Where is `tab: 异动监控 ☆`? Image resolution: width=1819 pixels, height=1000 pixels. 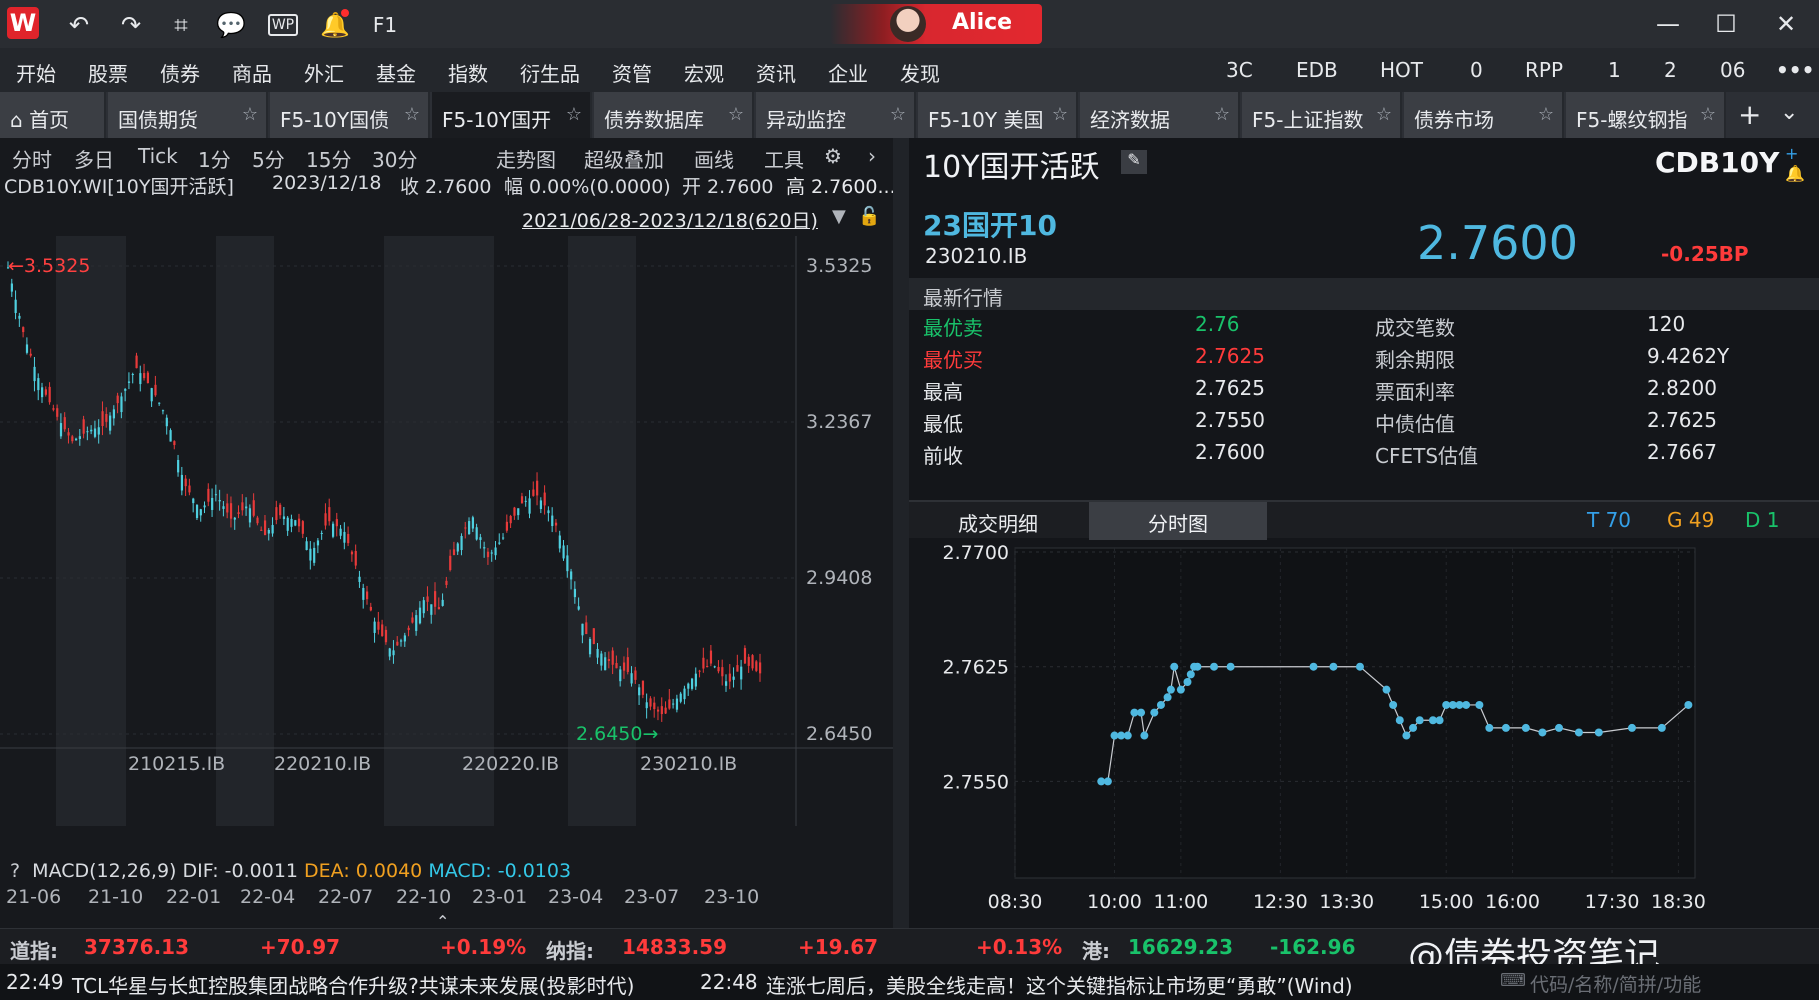
tab: 异动监控 ☆ is located at coordinates (836, 115).